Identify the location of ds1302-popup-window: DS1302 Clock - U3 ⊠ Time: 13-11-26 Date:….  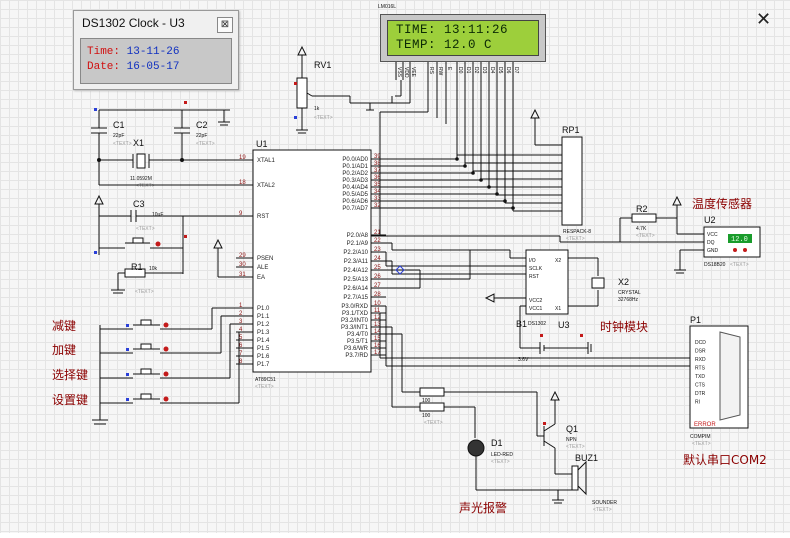
(156, 50).